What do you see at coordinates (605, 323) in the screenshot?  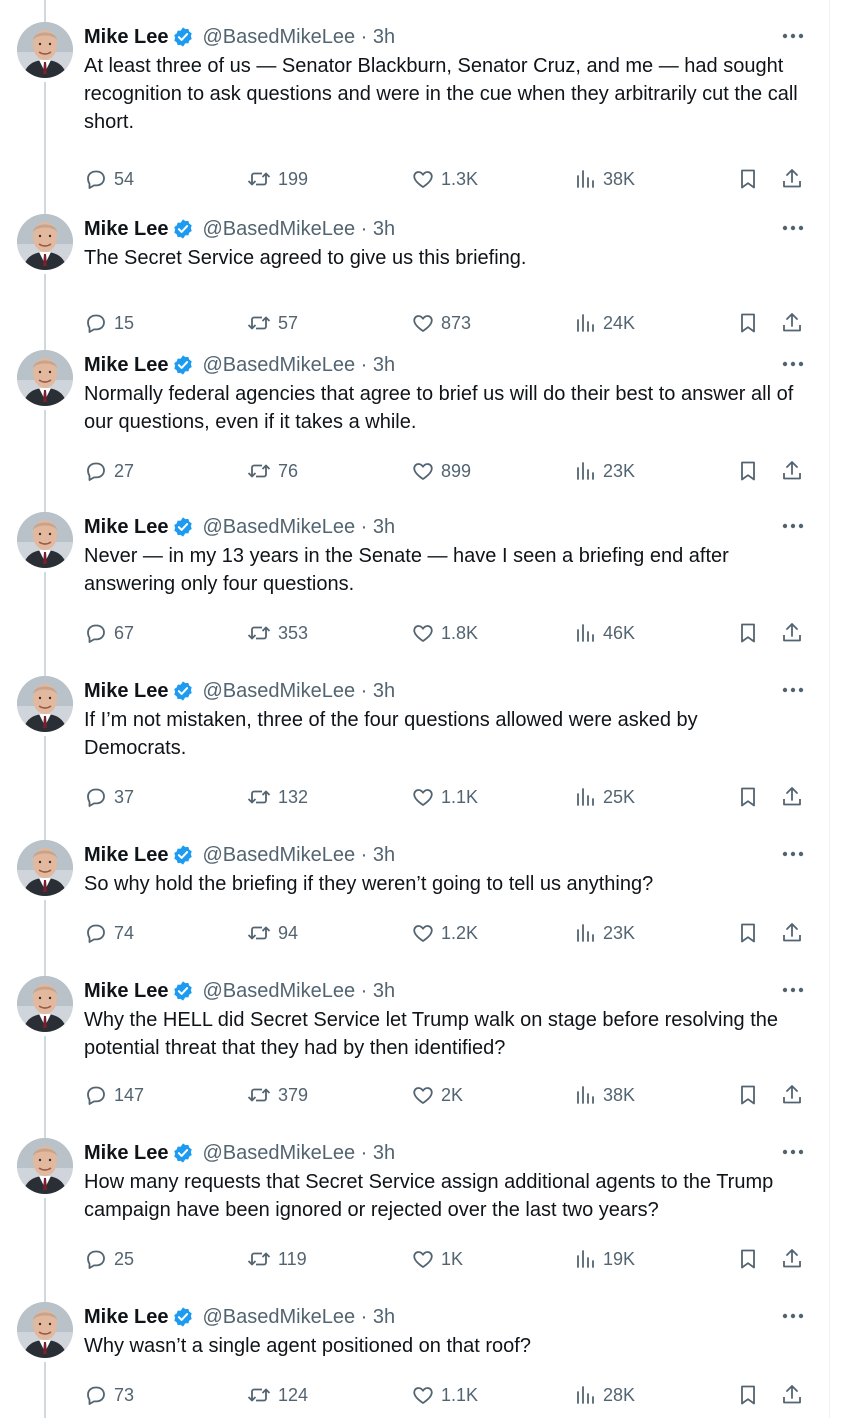 I see `views-button: 24K` at bounding box center [605, 323].